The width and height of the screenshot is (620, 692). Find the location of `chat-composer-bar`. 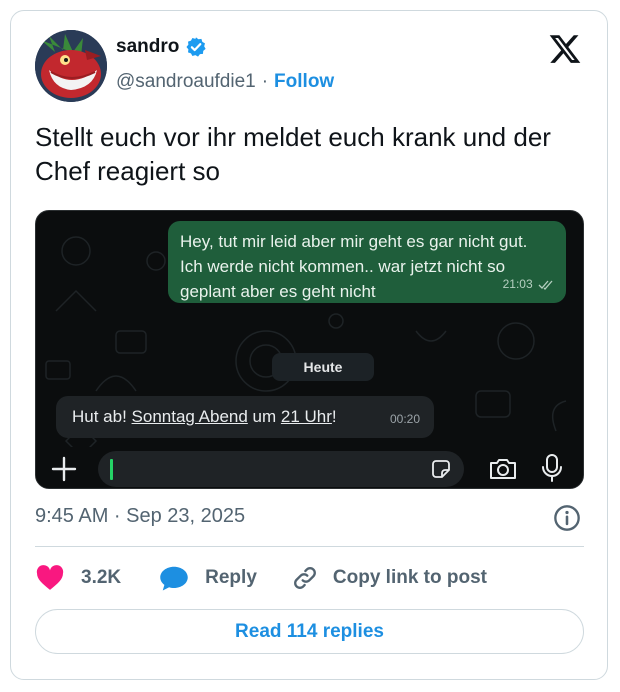

chat-composer-bar is located at coordinates (309, 467).